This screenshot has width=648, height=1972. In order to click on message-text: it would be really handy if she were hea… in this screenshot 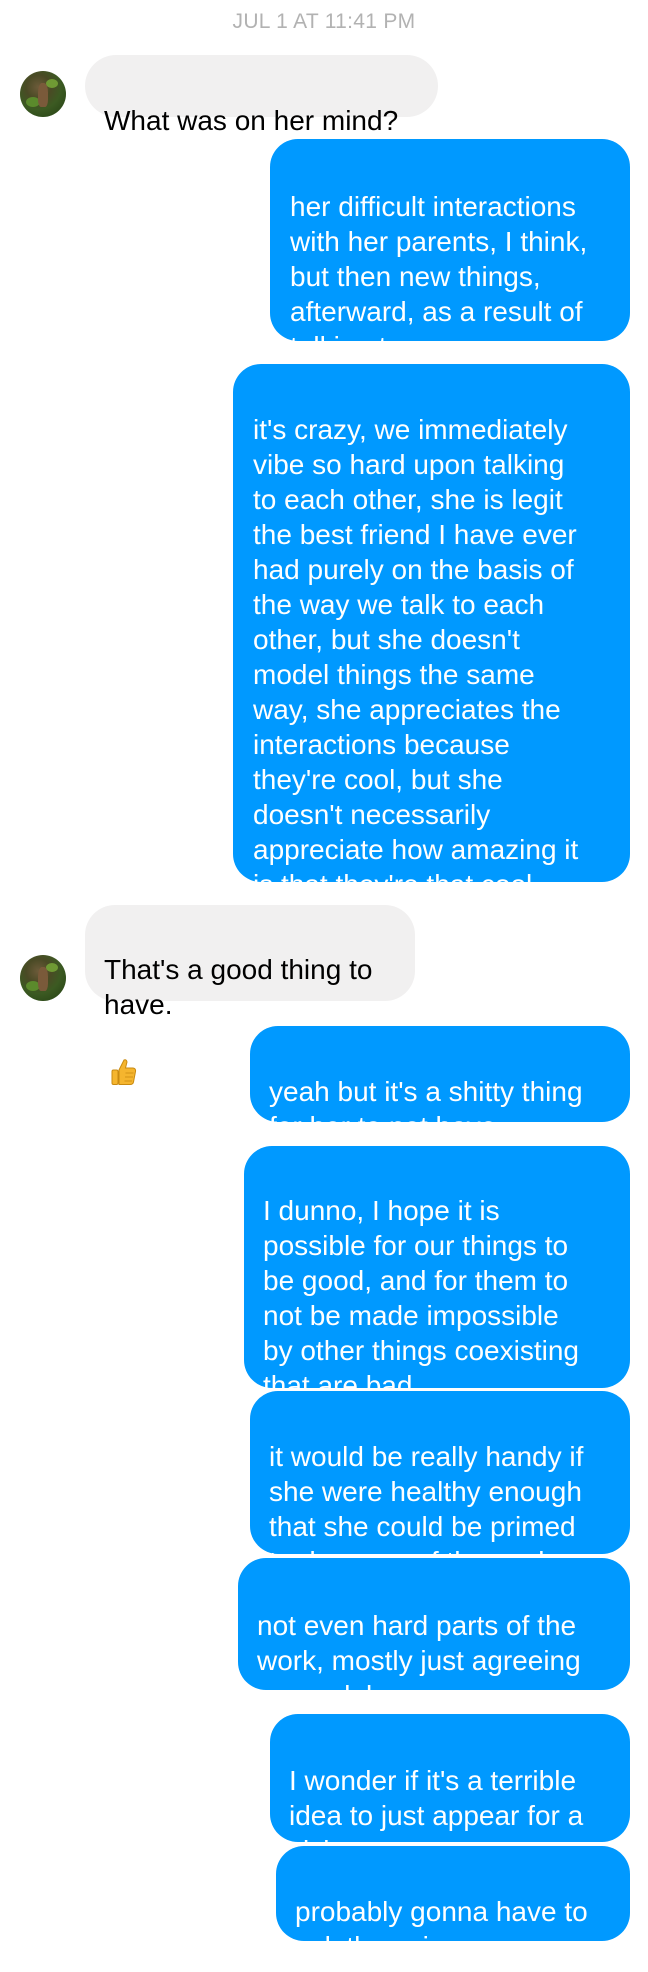, I will do `click(426, 1509)`.